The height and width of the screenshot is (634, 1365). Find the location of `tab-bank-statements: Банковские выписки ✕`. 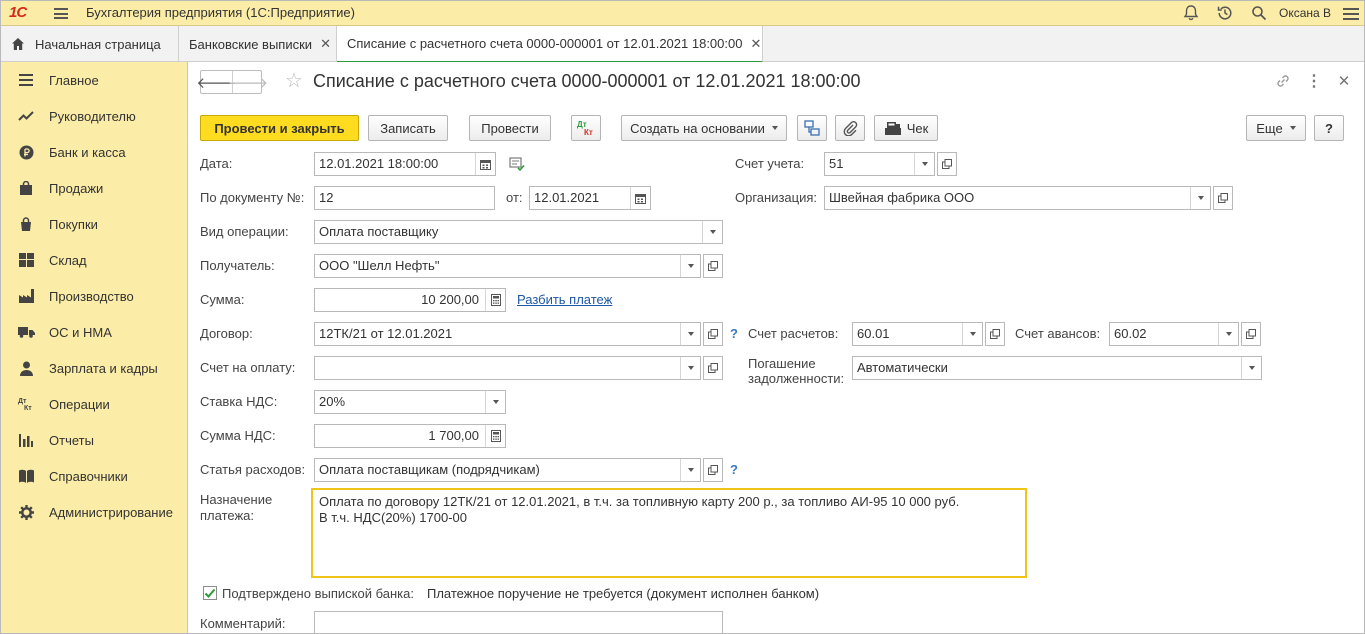

tab-bank-statements: Банковские выписки ✕ is located at coordinates (258, 44).